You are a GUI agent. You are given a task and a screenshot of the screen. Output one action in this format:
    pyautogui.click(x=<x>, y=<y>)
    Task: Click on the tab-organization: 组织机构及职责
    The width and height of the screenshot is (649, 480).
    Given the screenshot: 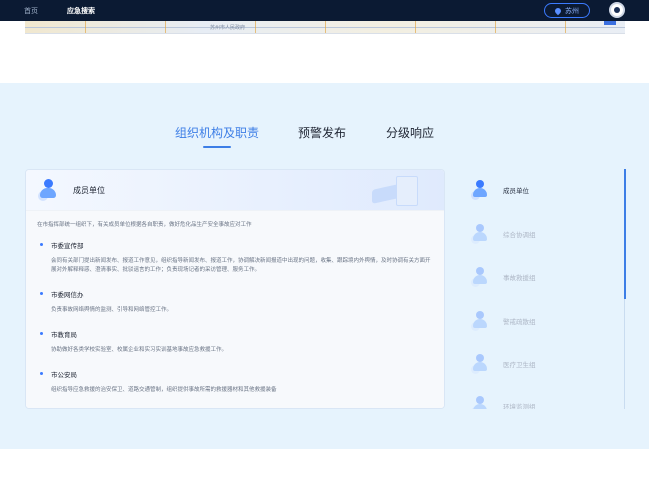 What is the action you would take?
    pyautogui.click(x=217, y=132)
    